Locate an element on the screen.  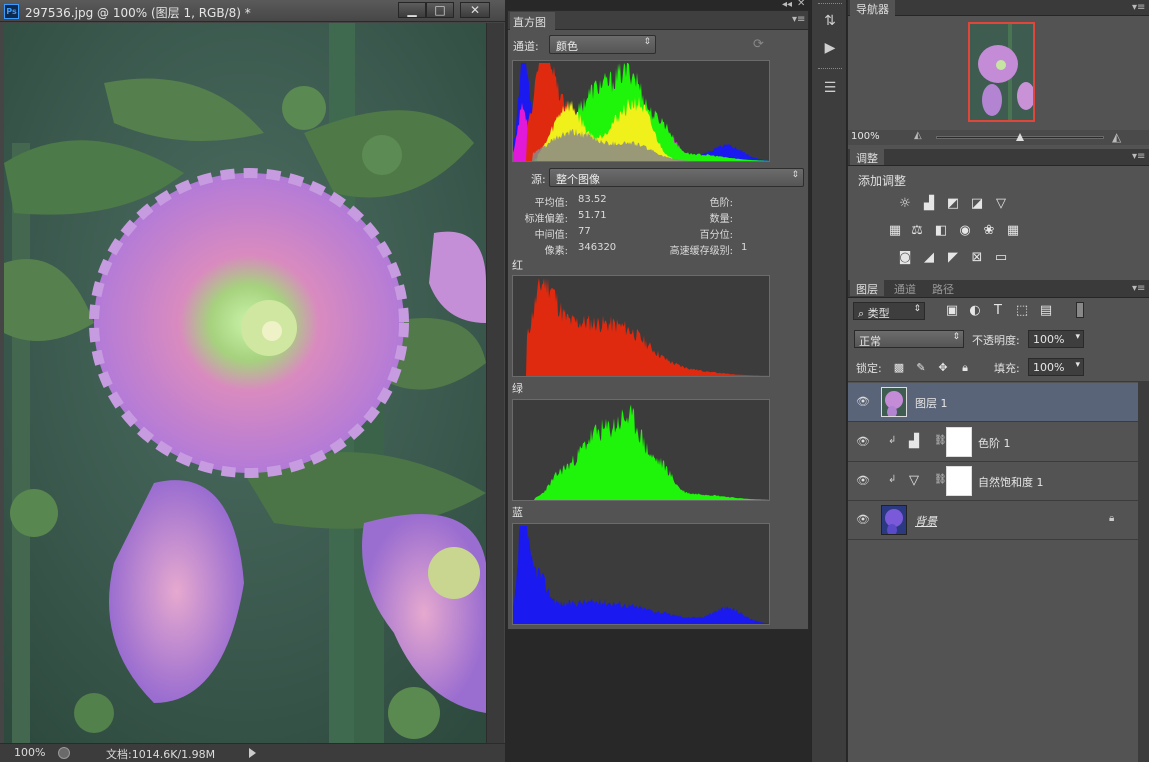
channel-mixer-icon: ❀ is located at coordinates (989, 231).